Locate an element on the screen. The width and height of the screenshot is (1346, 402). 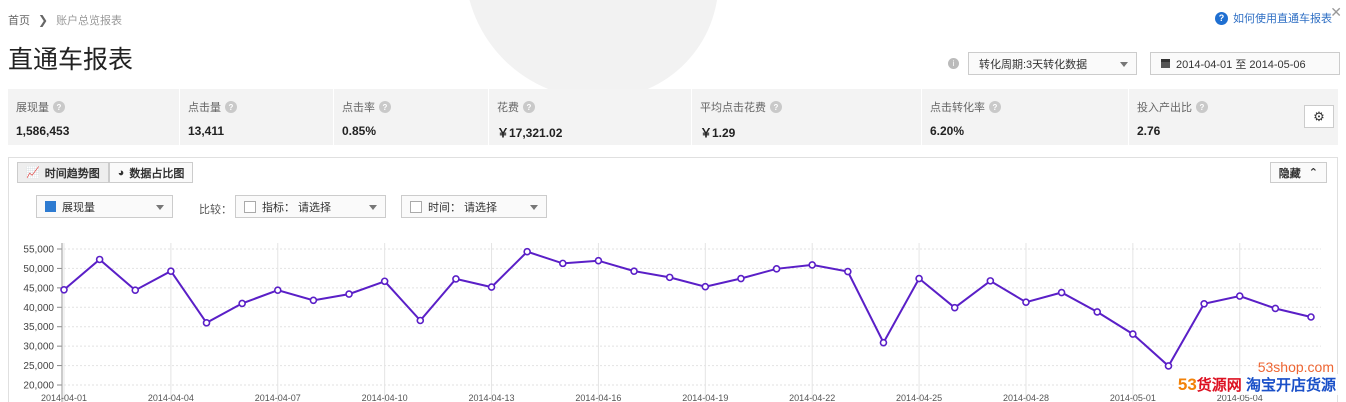
metric-impressions: 展现量? 1,586,453 is located at coordinates (94, 117).